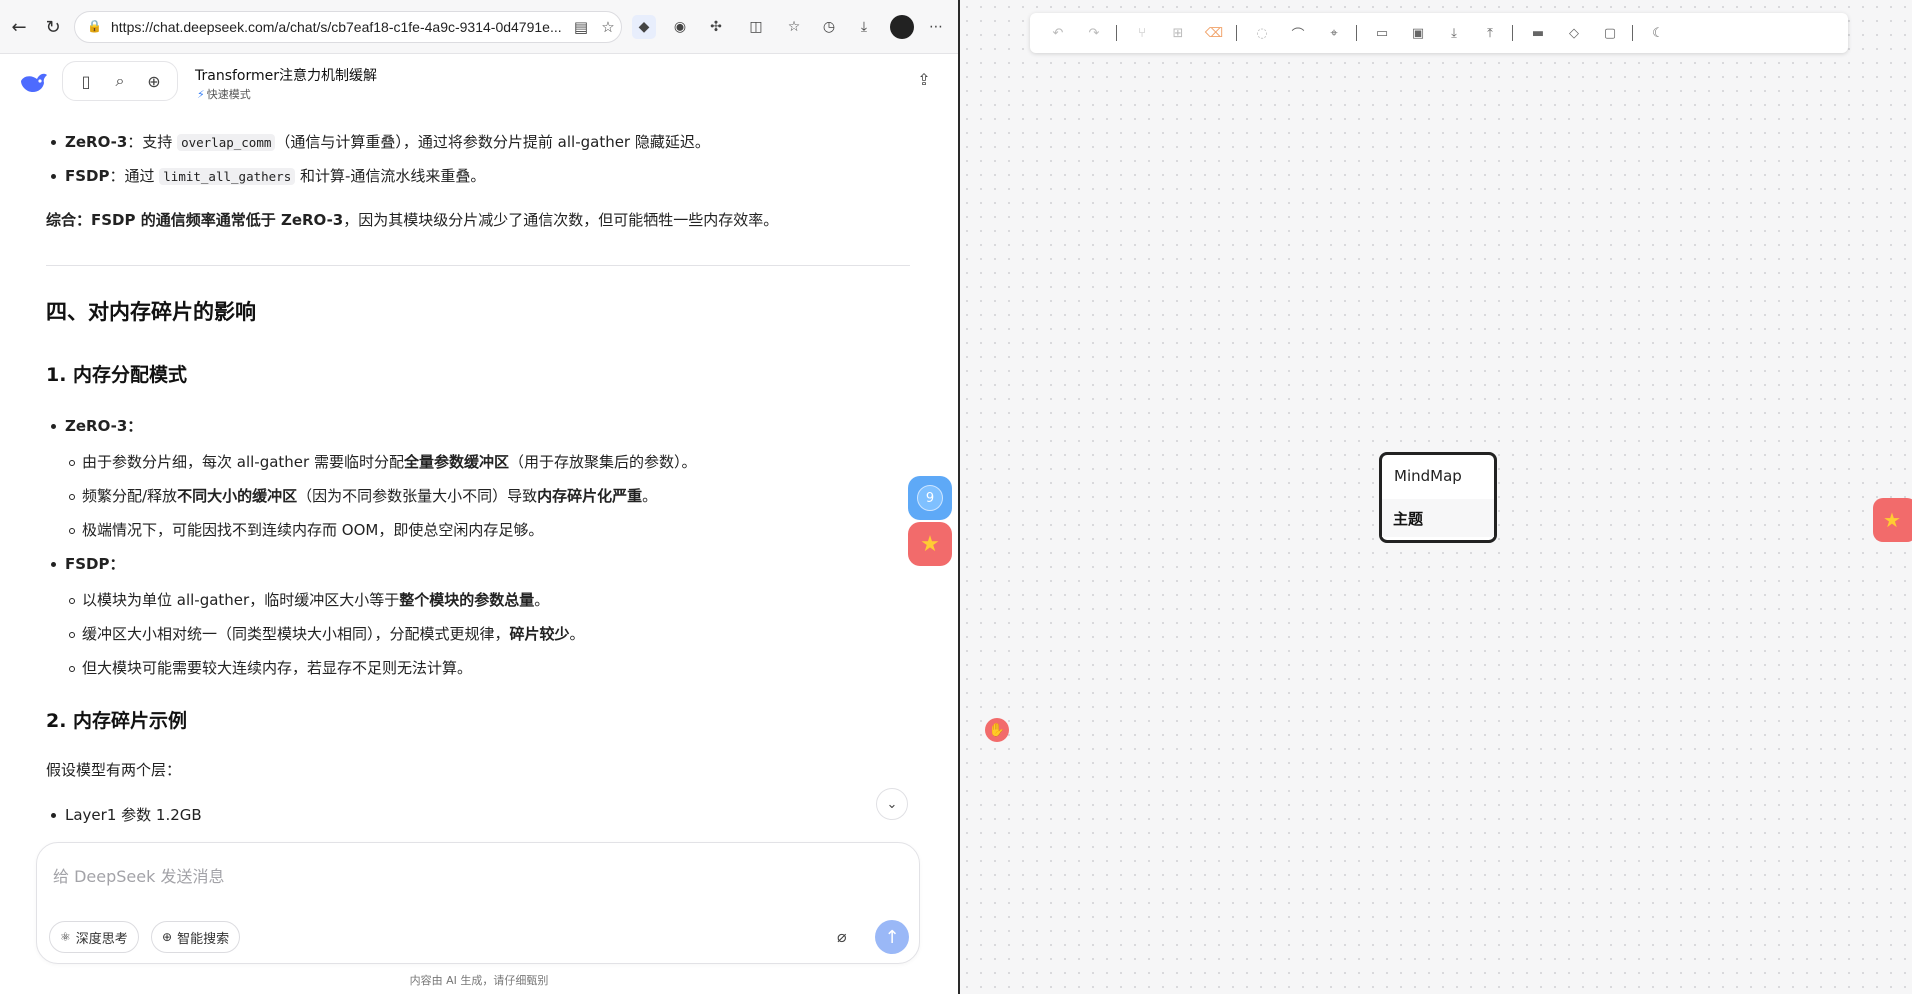  Describe the element at coordinates (479, 980) in the screenshot. I see `ai-disclaimer: 内容由 AI 生成，请仔细甄别` at that location.